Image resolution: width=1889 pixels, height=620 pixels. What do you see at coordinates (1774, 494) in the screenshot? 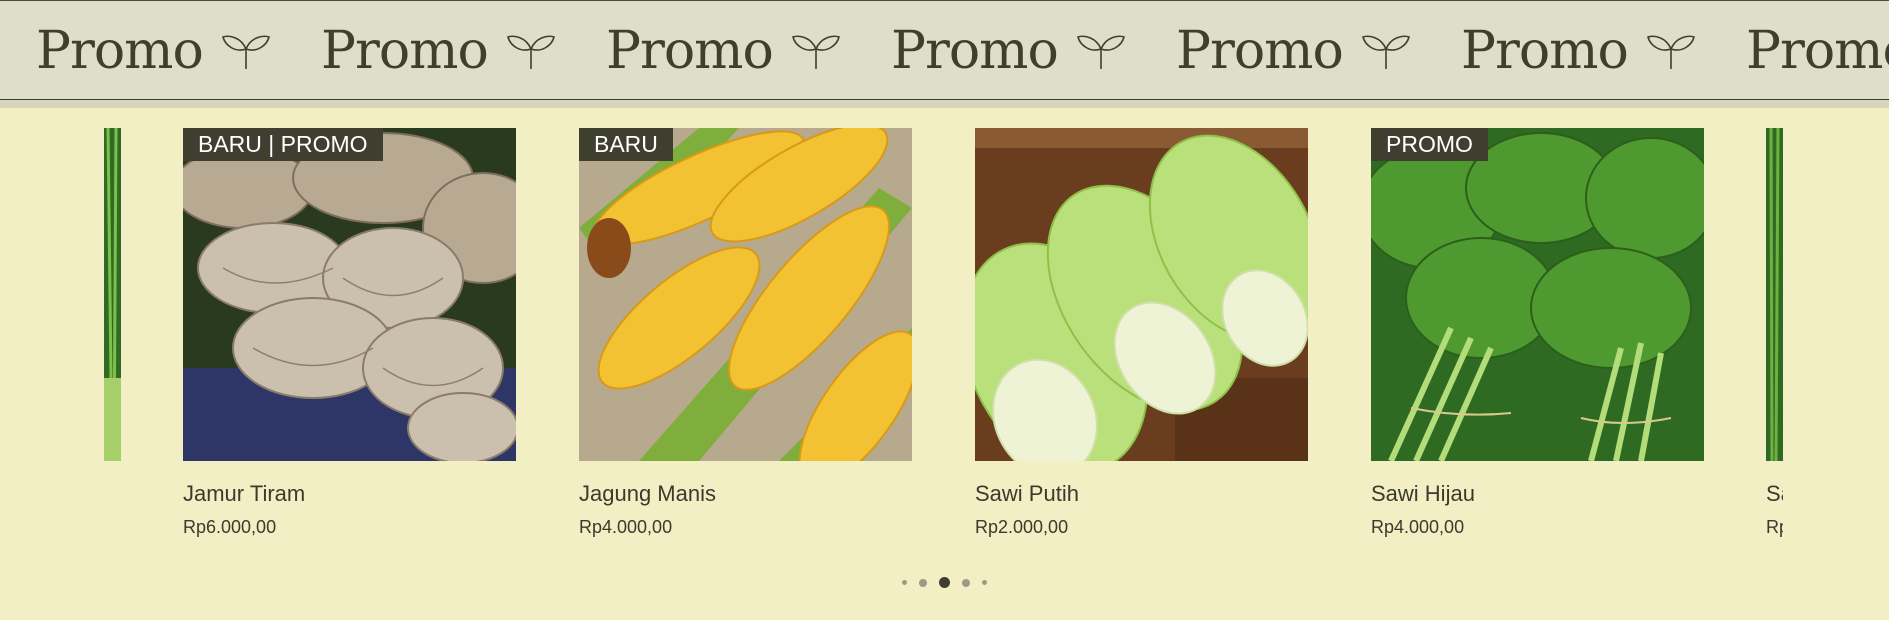
I see `product-name: Sa` at bounding box center [1774, 494].